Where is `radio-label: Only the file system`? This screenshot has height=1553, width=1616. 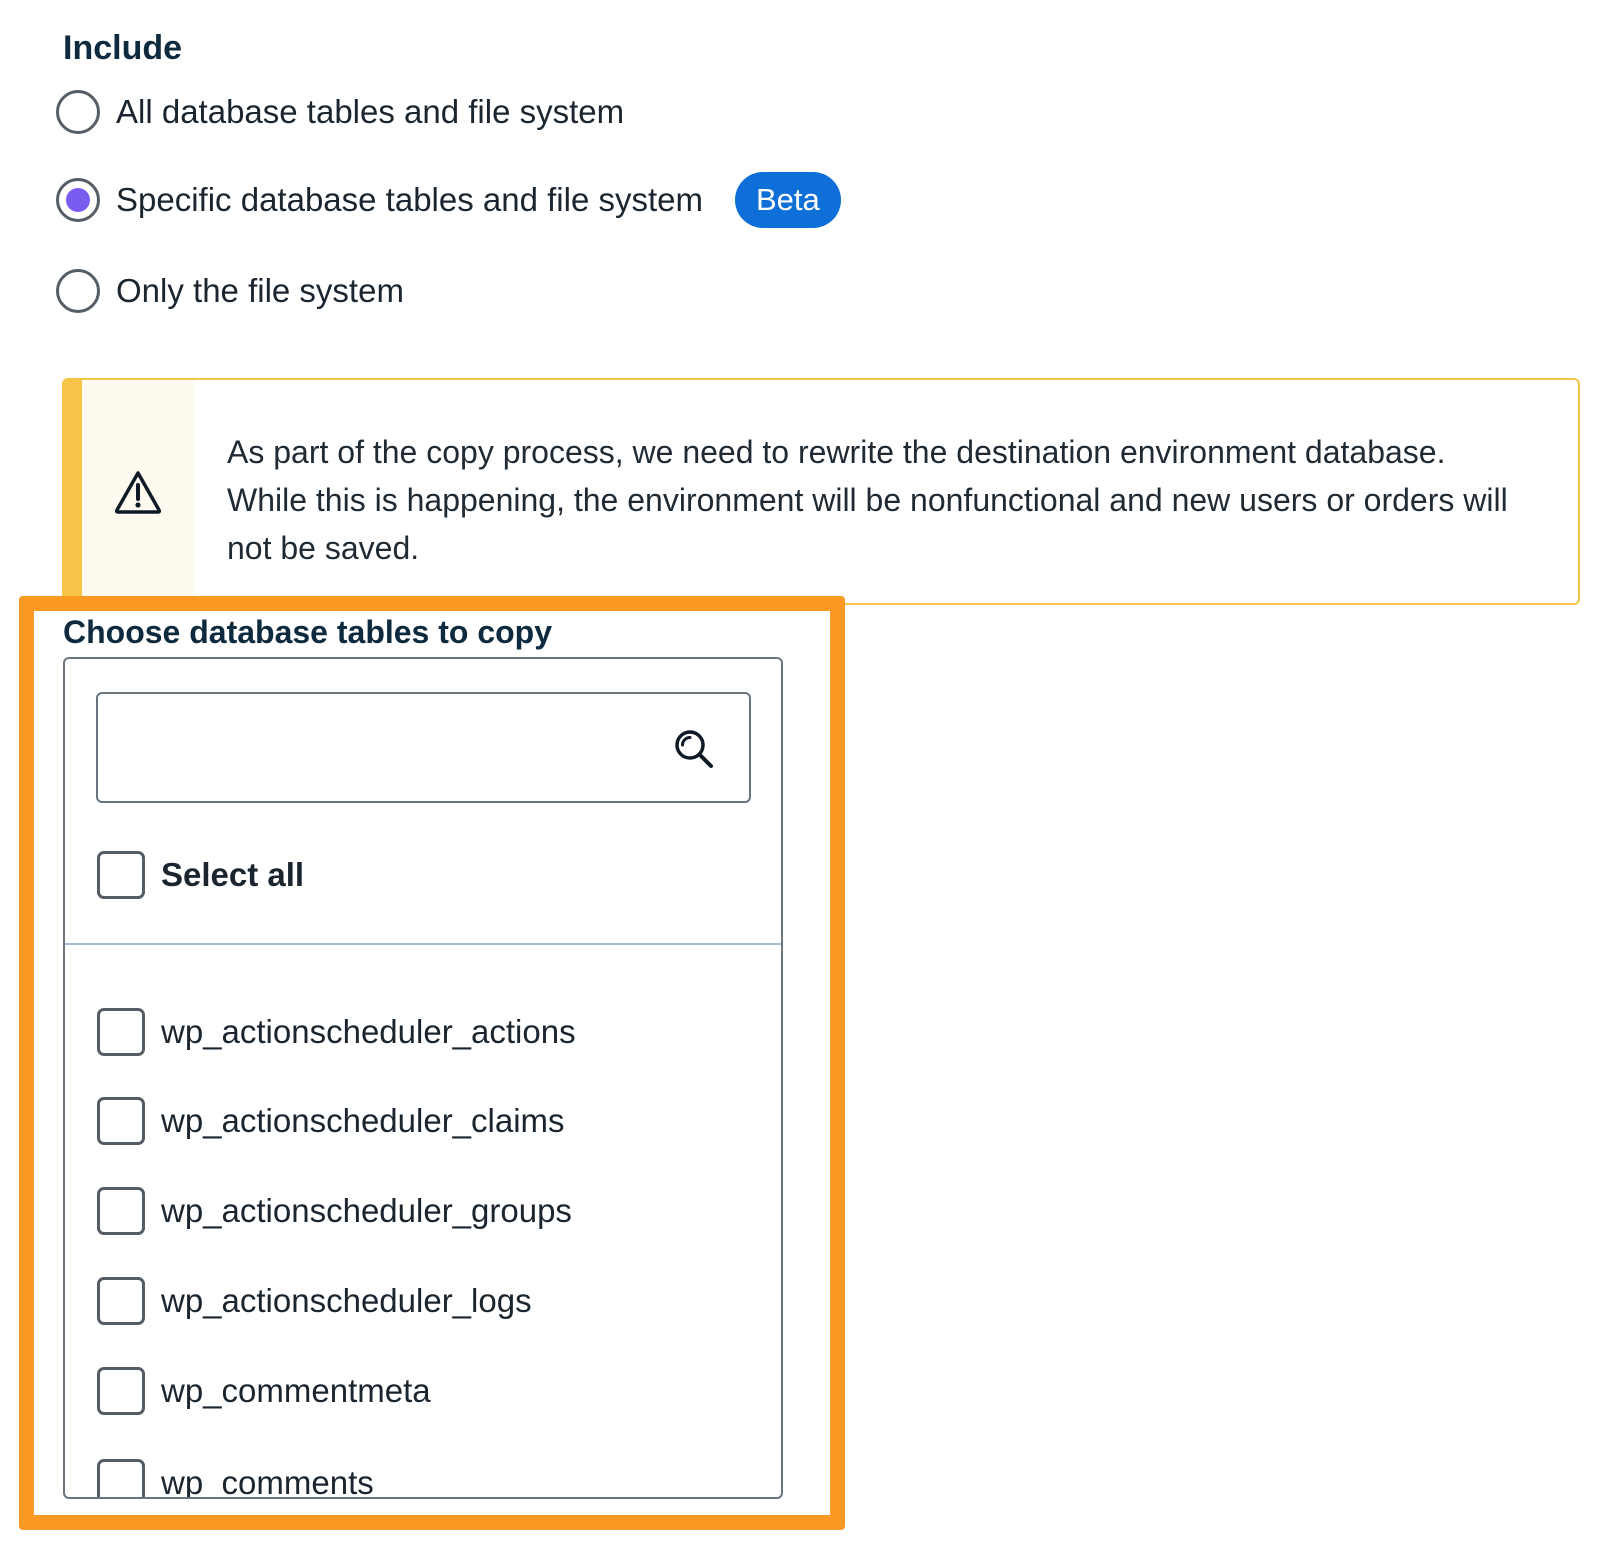
radio-label: Only the file system is located at coordinates (260, 290).